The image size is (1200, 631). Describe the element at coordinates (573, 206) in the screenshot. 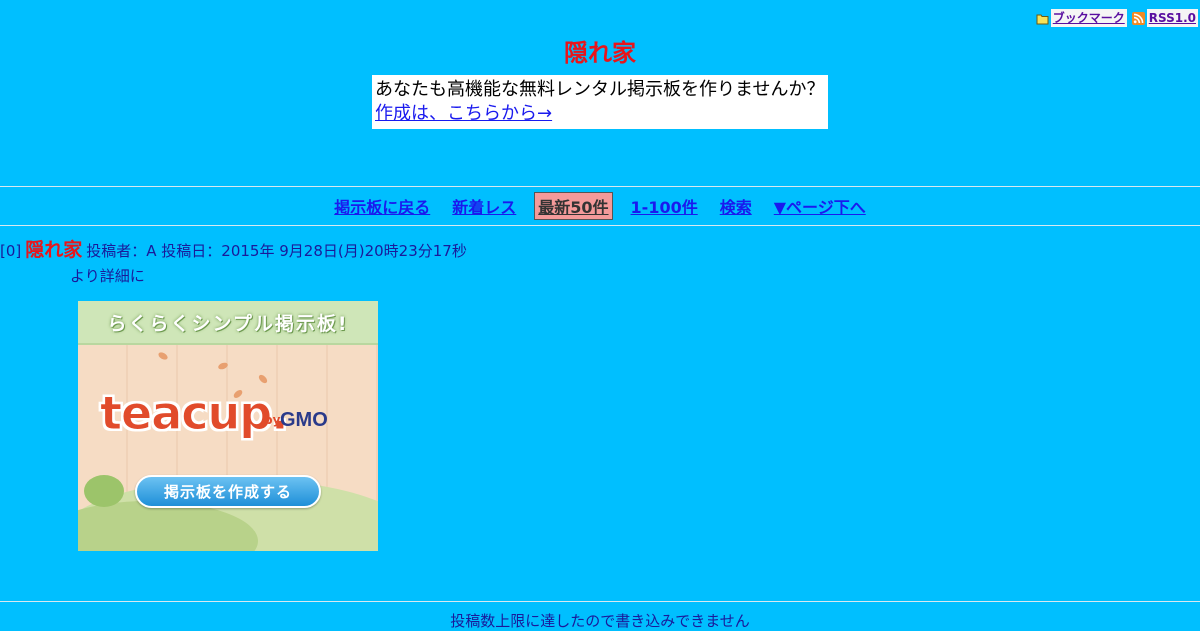

I see `nav-latest-50: 最新50件` at that location.